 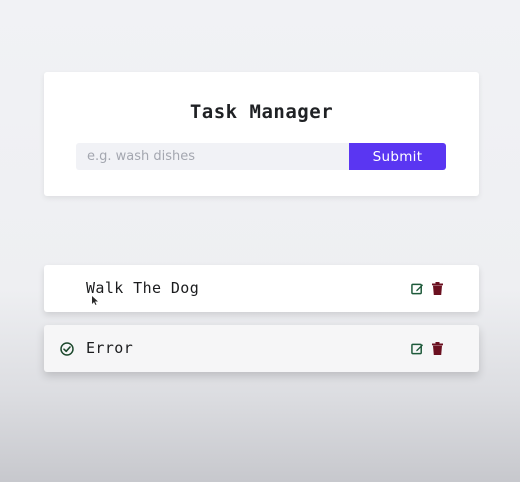 What do you see at coordinates (213, 156) in the screenshot?
I see `task-input` at bounding box center [213, 156].